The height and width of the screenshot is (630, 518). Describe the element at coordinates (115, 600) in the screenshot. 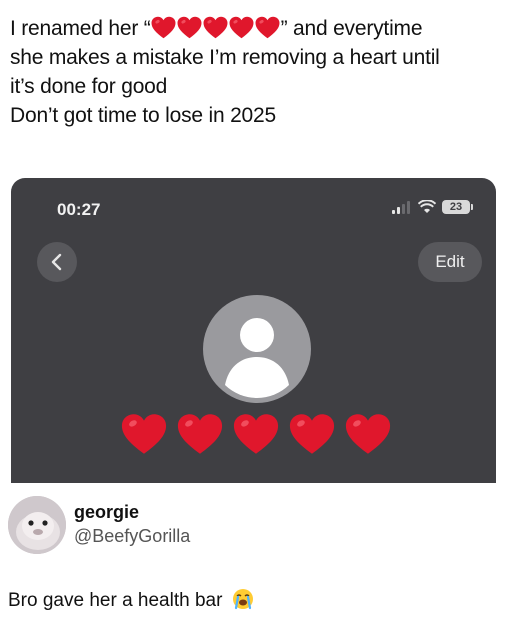

I see `reply-text-content: Bro gave her a health bar` at that location.